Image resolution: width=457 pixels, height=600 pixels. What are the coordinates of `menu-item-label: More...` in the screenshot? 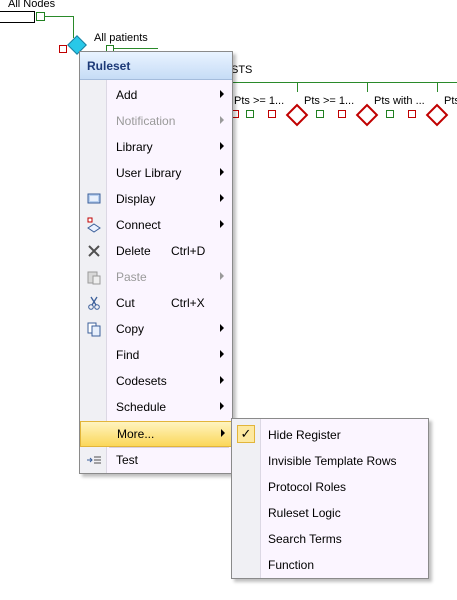 It's located at (136, 434).